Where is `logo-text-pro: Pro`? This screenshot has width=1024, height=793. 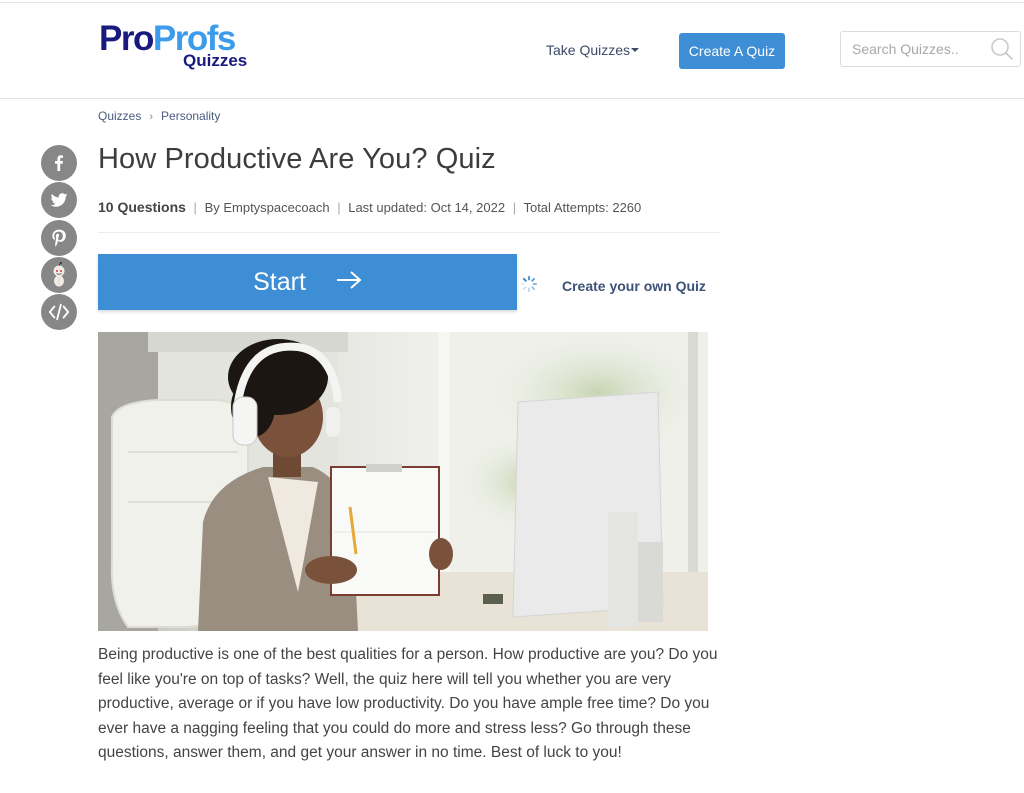
logo-text-pro: Pro is located at coordinates (126, 38).